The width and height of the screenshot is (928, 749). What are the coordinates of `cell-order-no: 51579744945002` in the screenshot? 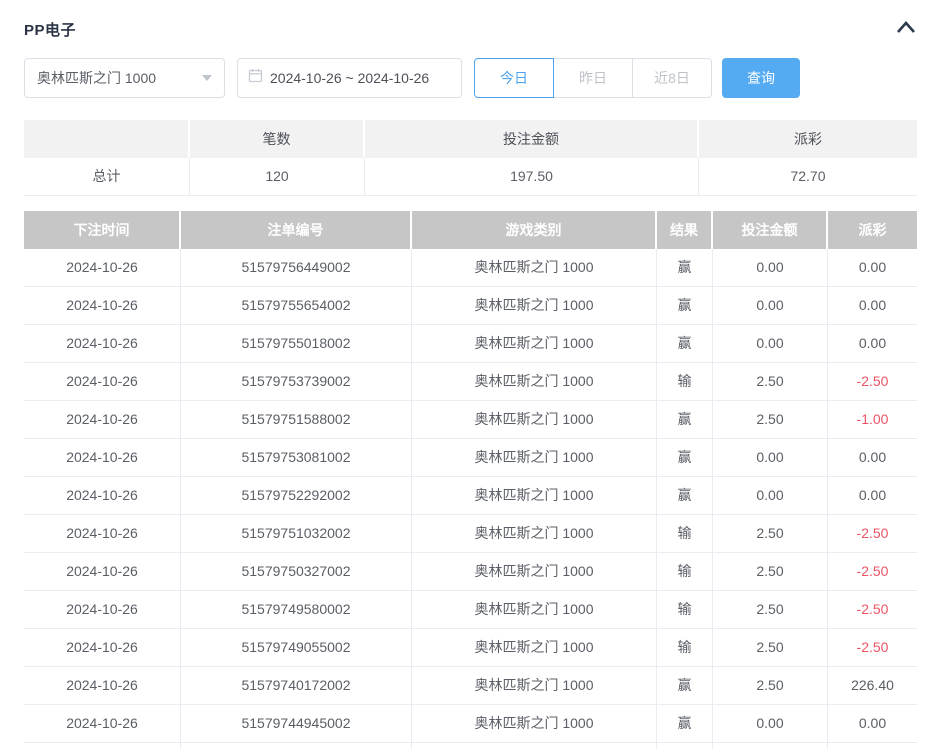 It's located at (296, 724).